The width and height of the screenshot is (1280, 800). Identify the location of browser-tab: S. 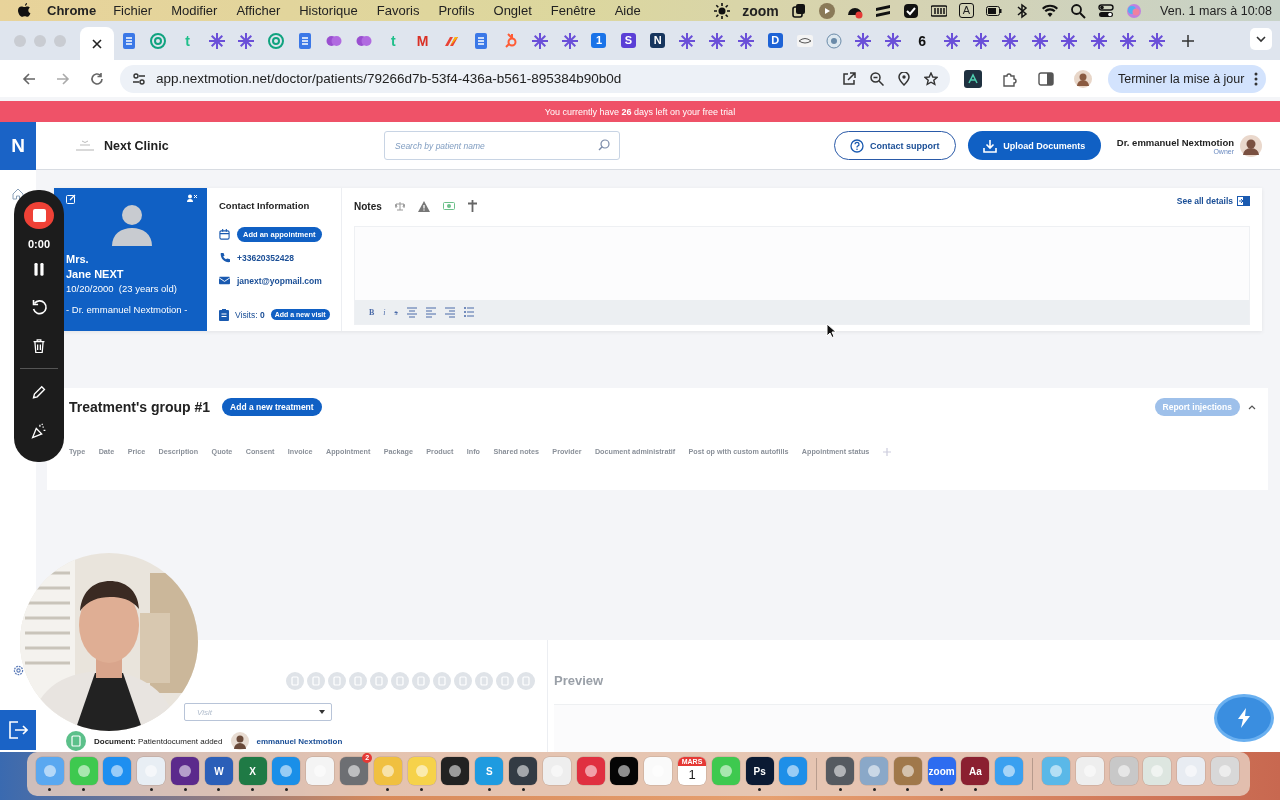
(628, 40).